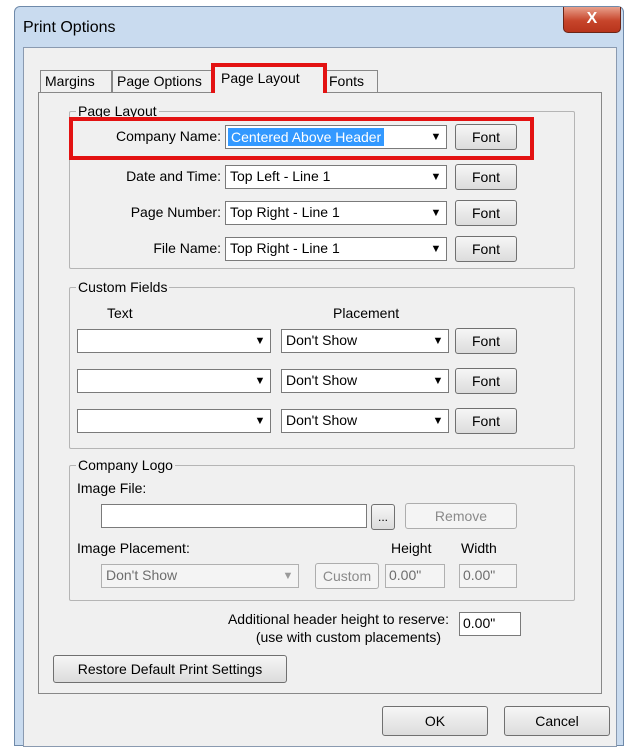 The image size is (630, 747). What do you see at coordinates (486, 177) in the screenshot?
I see `date-time-font-button: Font` at bounding box center [486, 177].